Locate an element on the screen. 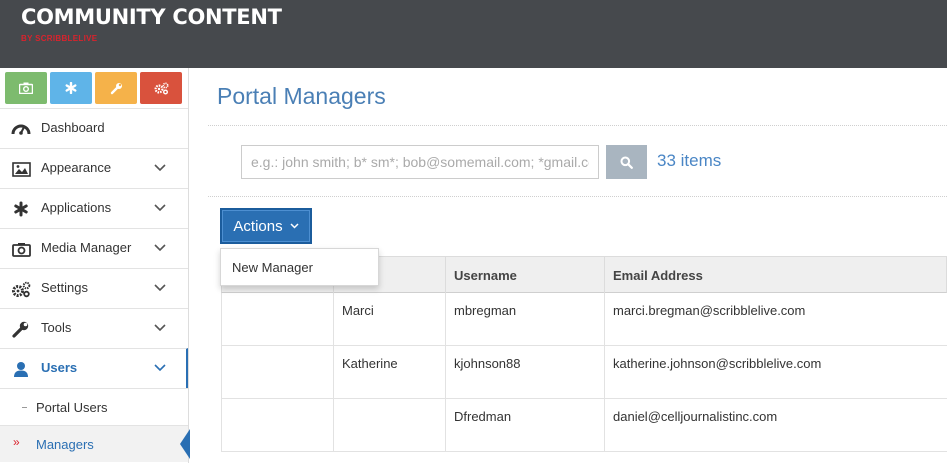  quick-tools-button is located at coordinates (116, 88).